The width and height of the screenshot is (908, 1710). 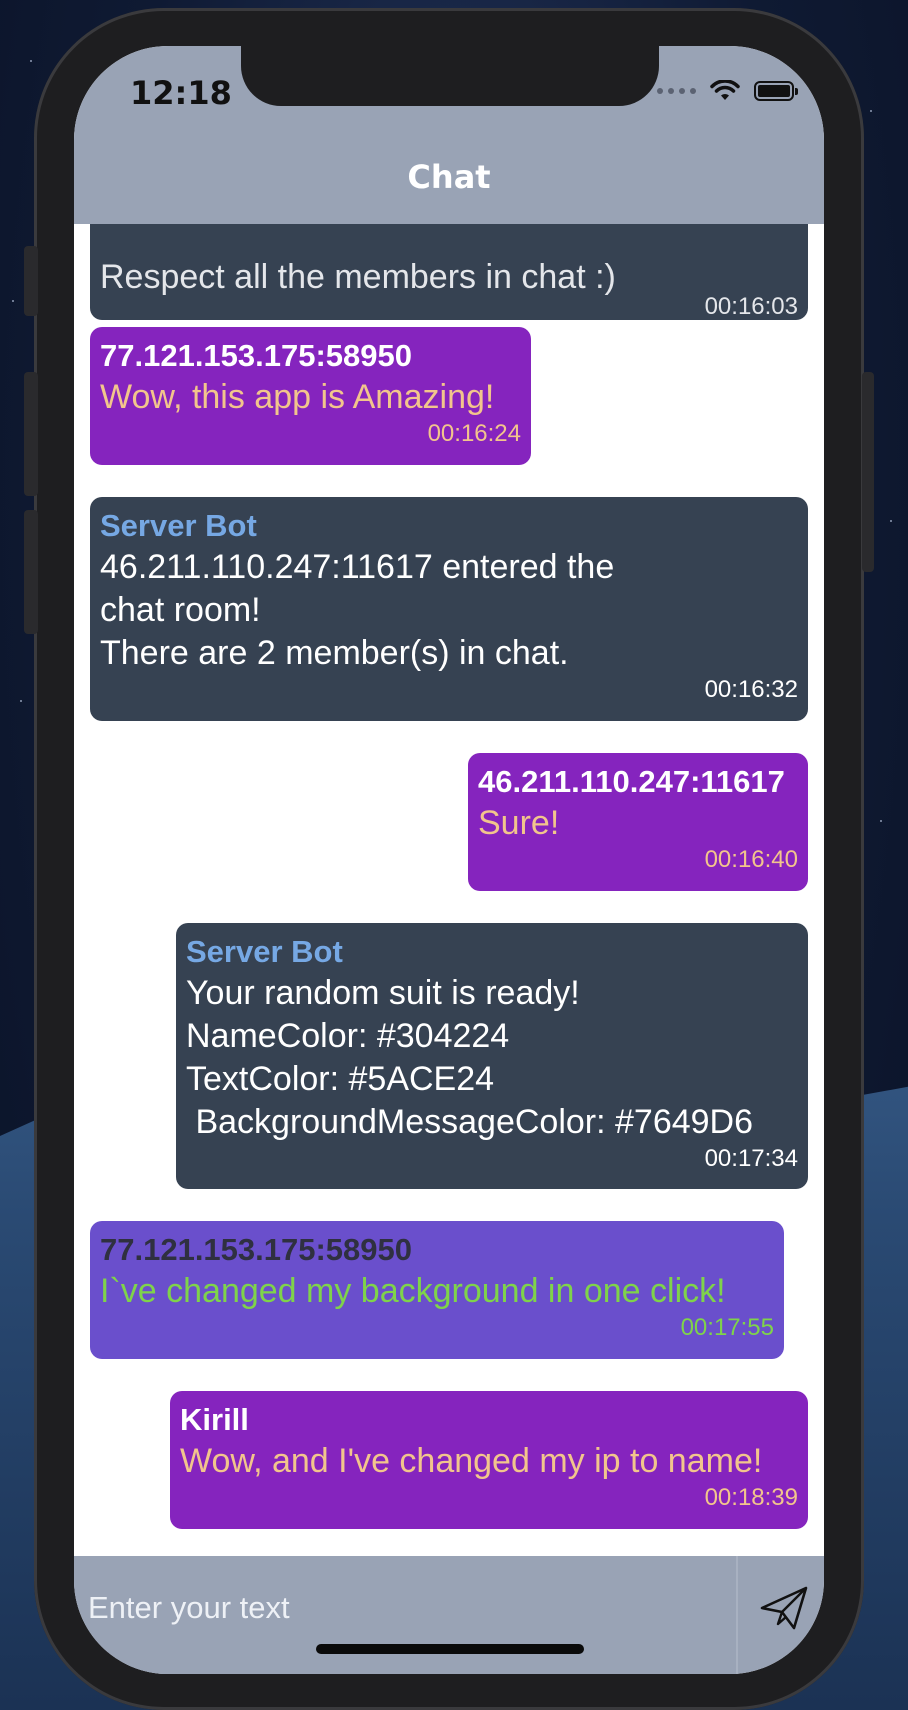 I want to click on status-time: 12:18, so click(x=181, y=93).